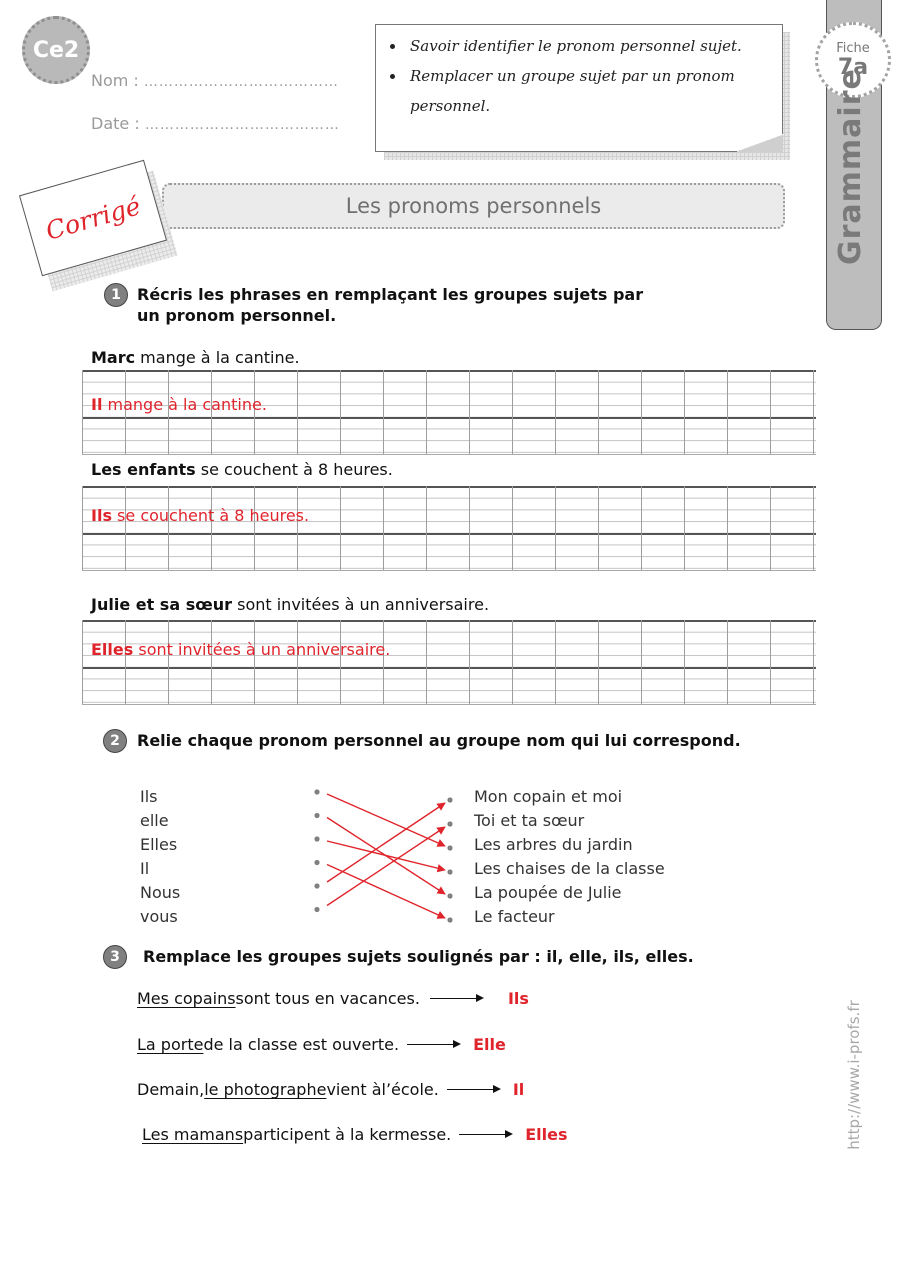 The image size is (905, 1280). What do you see at coordinates (113, 357) in the screenshot?
I see `sentence-subject: Marc` at bounding box center [113, 357].